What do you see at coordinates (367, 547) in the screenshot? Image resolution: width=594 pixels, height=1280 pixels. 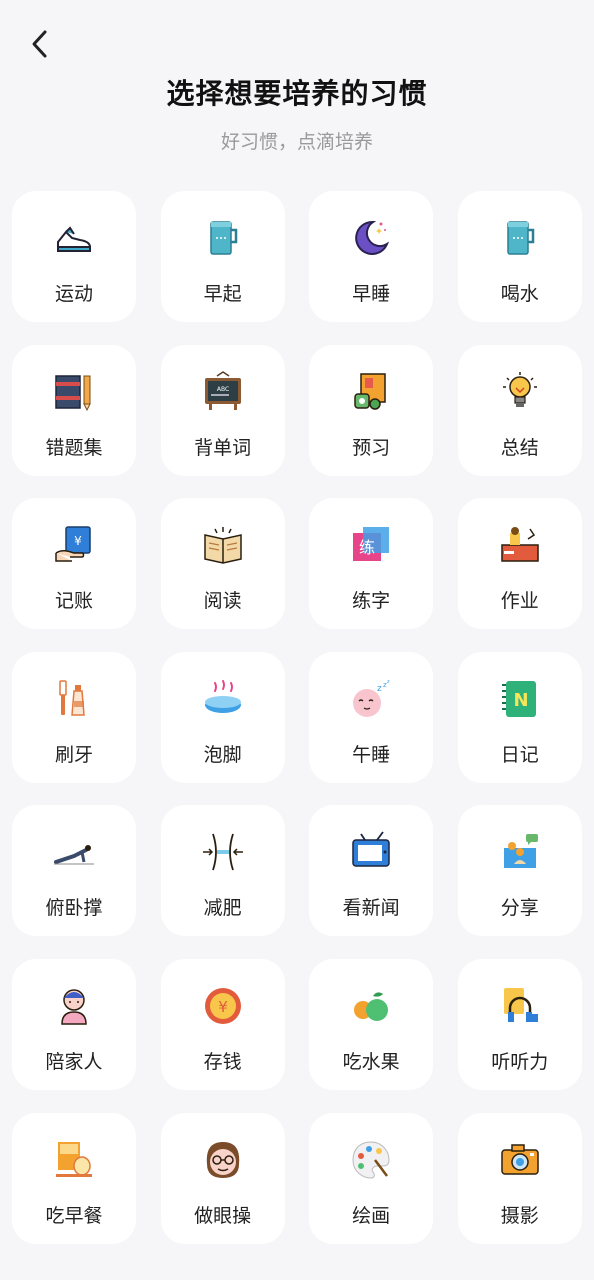 I see `svg-text: 练` at bounding box center [367, 547].